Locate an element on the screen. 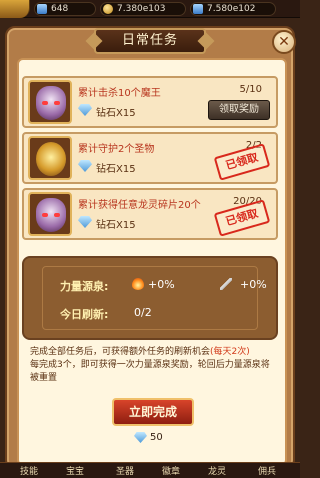 The height and width of the screenshot is (478, 320). quest-name: 累计击杀10个魔王 is located at coordinates (119, 93).